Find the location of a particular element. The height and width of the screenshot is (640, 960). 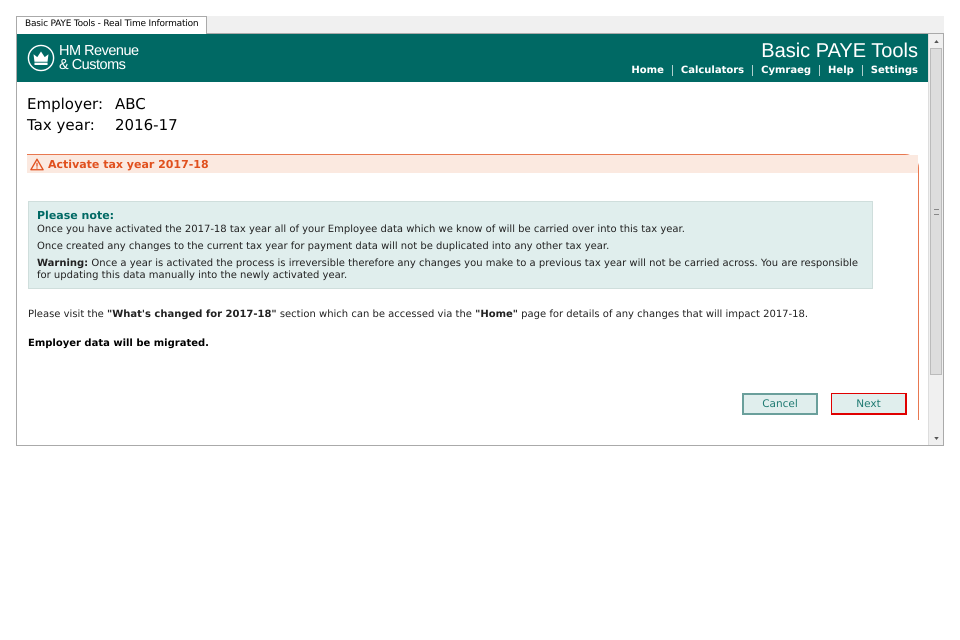

crown-emblem-icon is located at coordinates (41, 58).